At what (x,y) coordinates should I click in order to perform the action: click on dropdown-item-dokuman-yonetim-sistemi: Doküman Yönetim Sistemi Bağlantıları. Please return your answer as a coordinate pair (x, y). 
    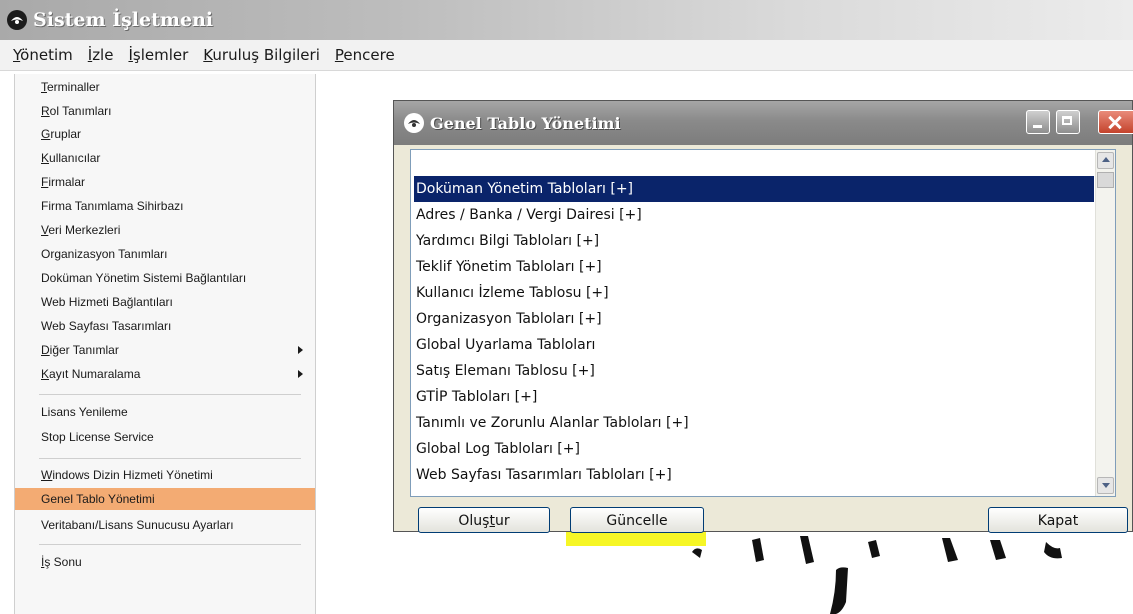
    Looking at the image, I should click on (165, 278).